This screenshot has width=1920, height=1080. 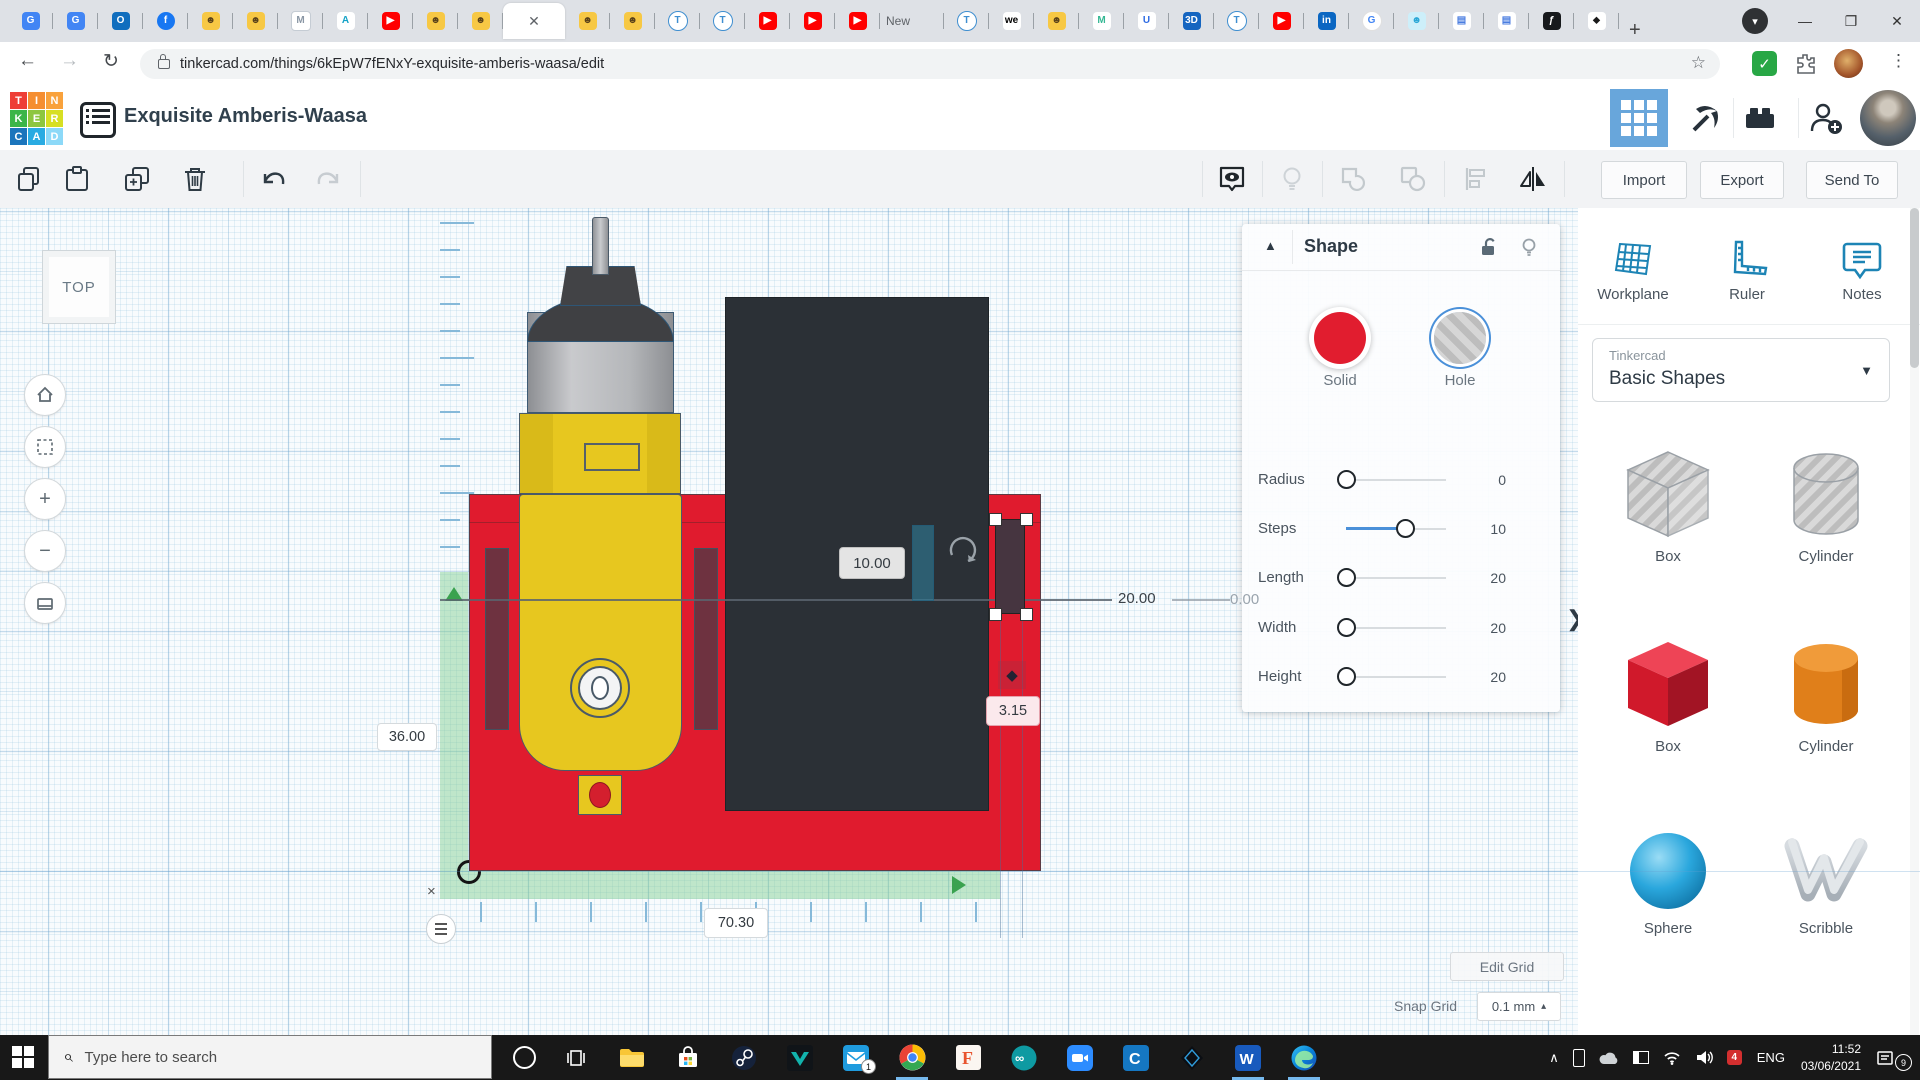 I want to click on browser-tab: New, so click(x=912, y=21).